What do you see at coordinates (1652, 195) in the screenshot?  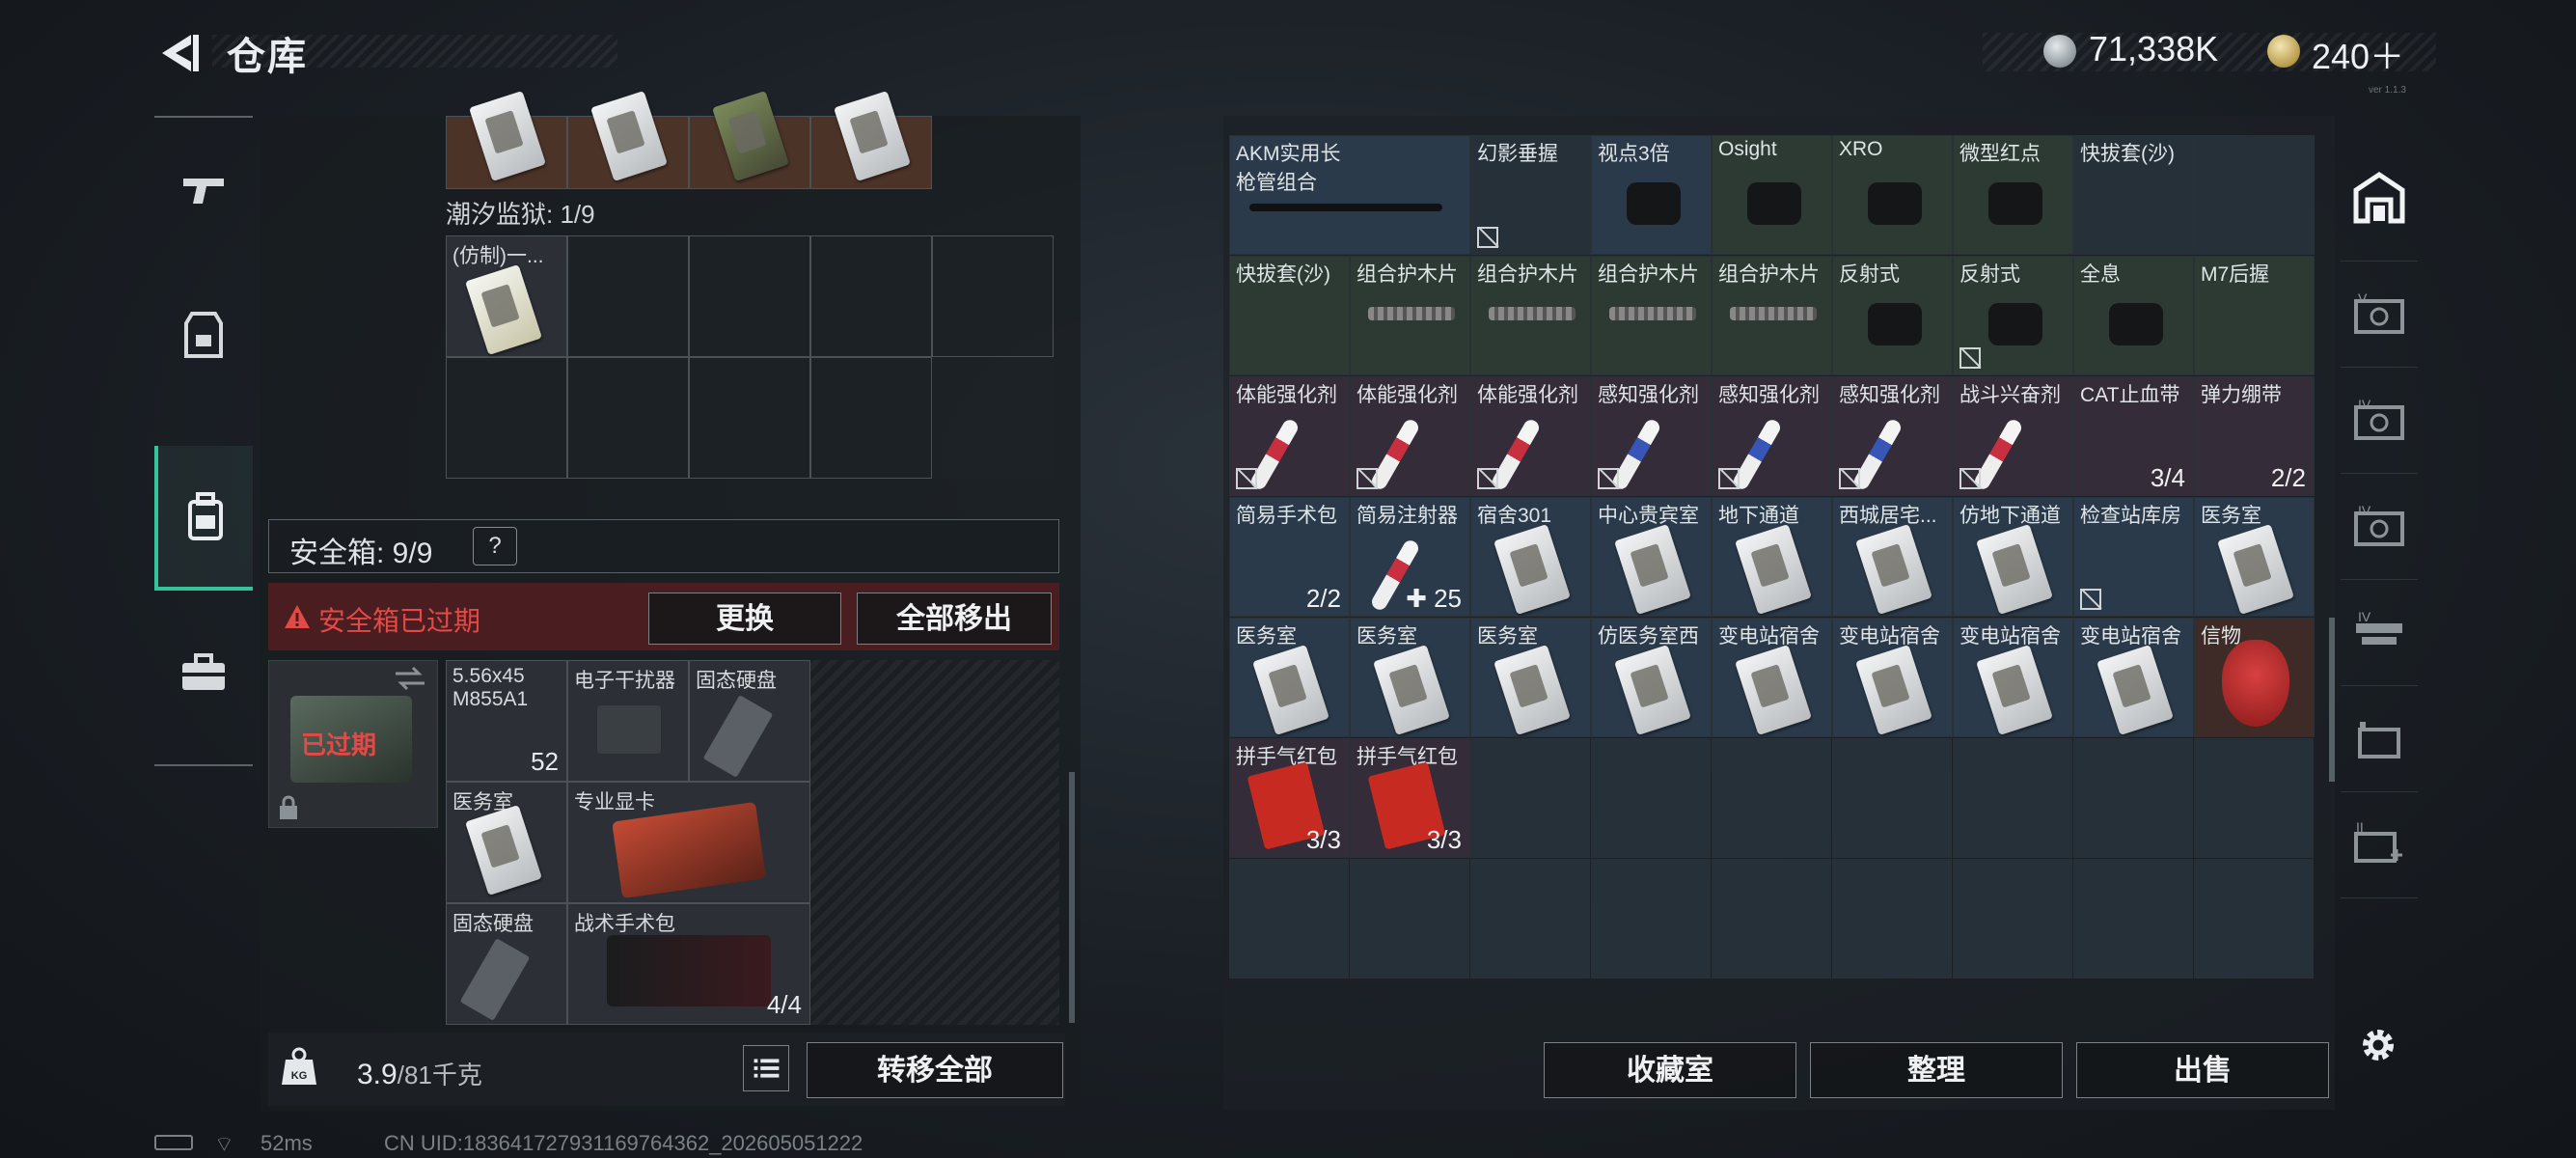 I see `warehouse-item: 视点3倍` at bounding box center [1652, 195].